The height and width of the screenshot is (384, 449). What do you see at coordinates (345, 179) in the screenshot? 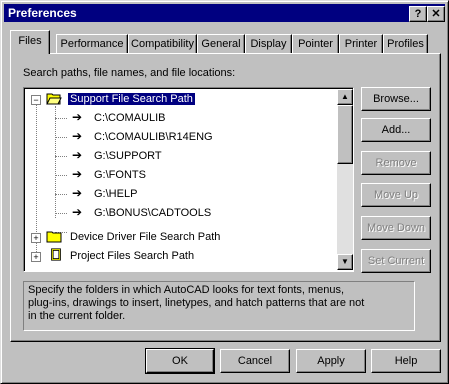
I see `tree-scrollbar: ▲ ▼` at bounding box center [345, 179].